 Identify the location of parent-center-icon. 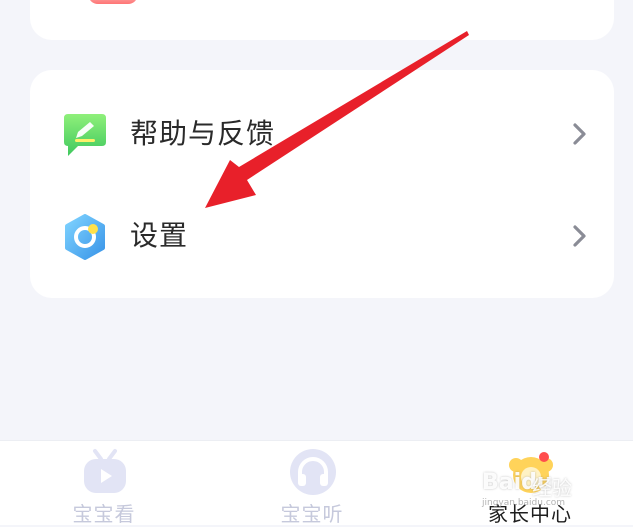
(531, 472).